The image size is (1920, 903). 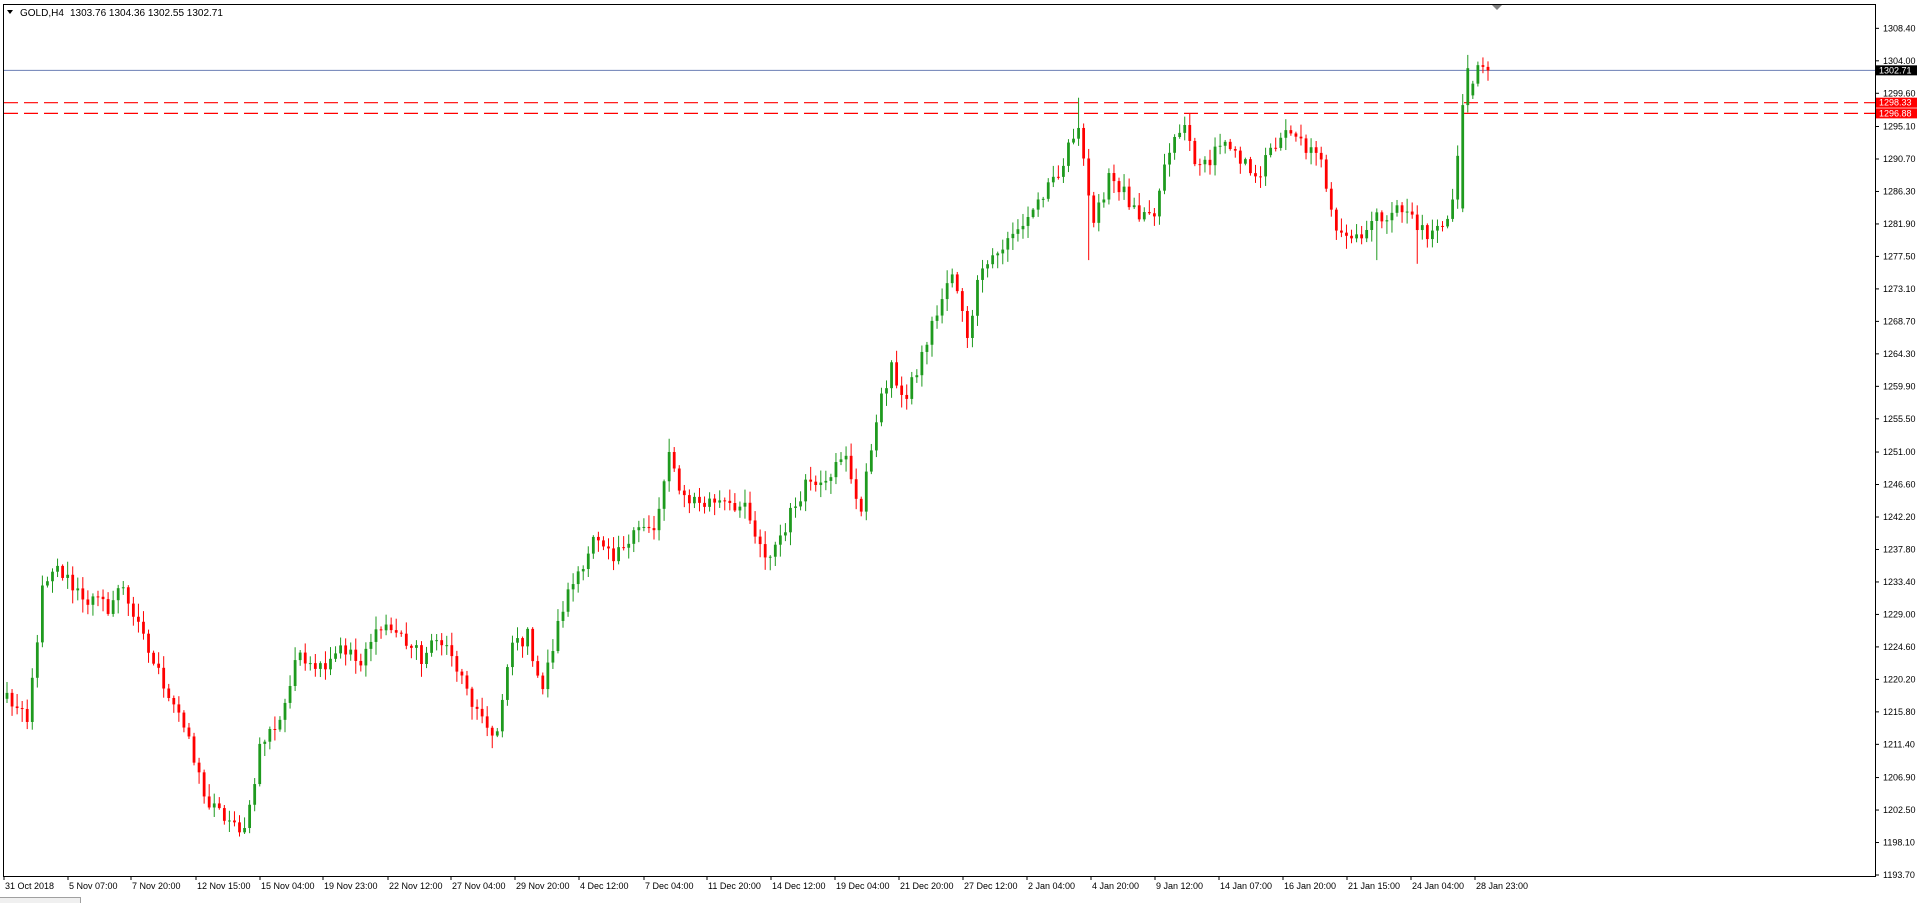 I want to click on y-tick-label: 1211.40, so click(x=1899, y=744).